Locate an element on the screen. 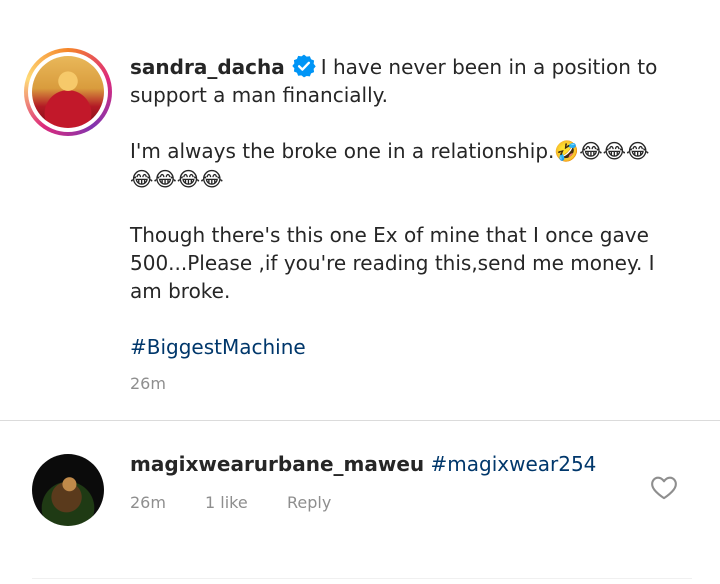  comment-timestamp: 26m is located at coordinates (148, 502).